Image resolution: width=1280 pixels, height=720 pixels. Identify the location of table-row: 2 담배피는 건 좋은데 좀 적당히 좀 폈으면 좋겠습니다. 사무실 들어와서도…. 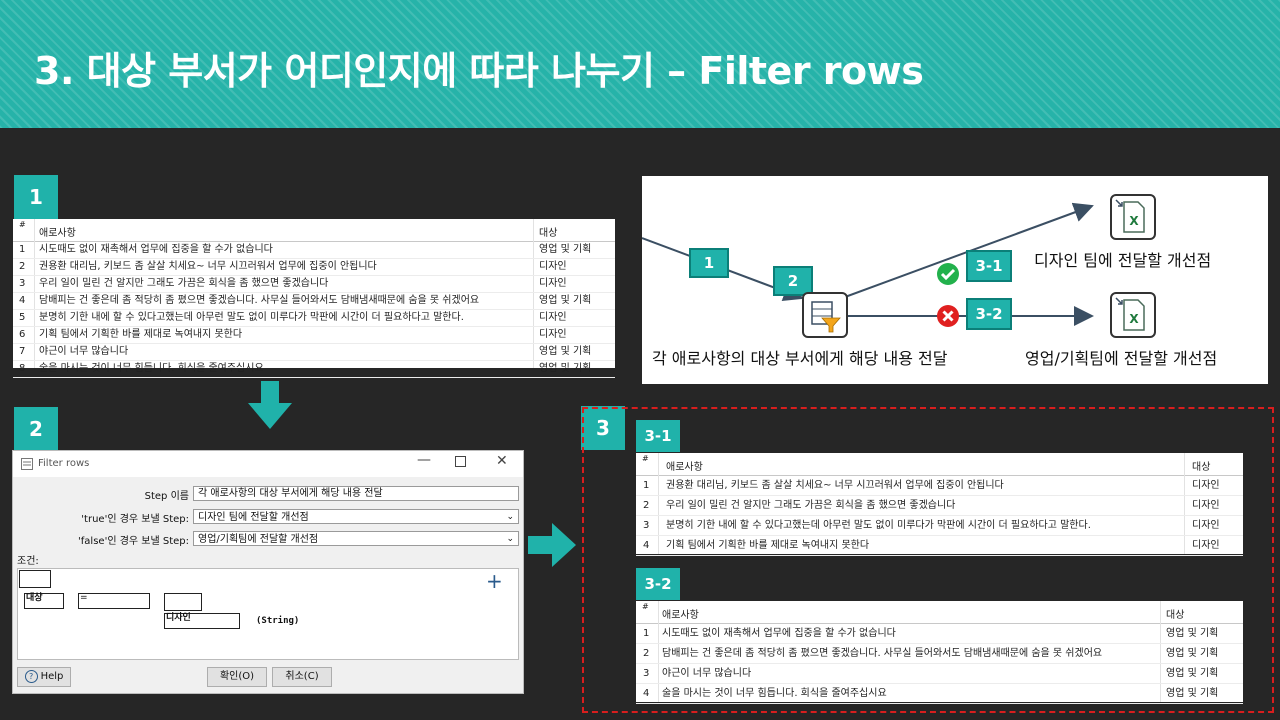
(939, 654).